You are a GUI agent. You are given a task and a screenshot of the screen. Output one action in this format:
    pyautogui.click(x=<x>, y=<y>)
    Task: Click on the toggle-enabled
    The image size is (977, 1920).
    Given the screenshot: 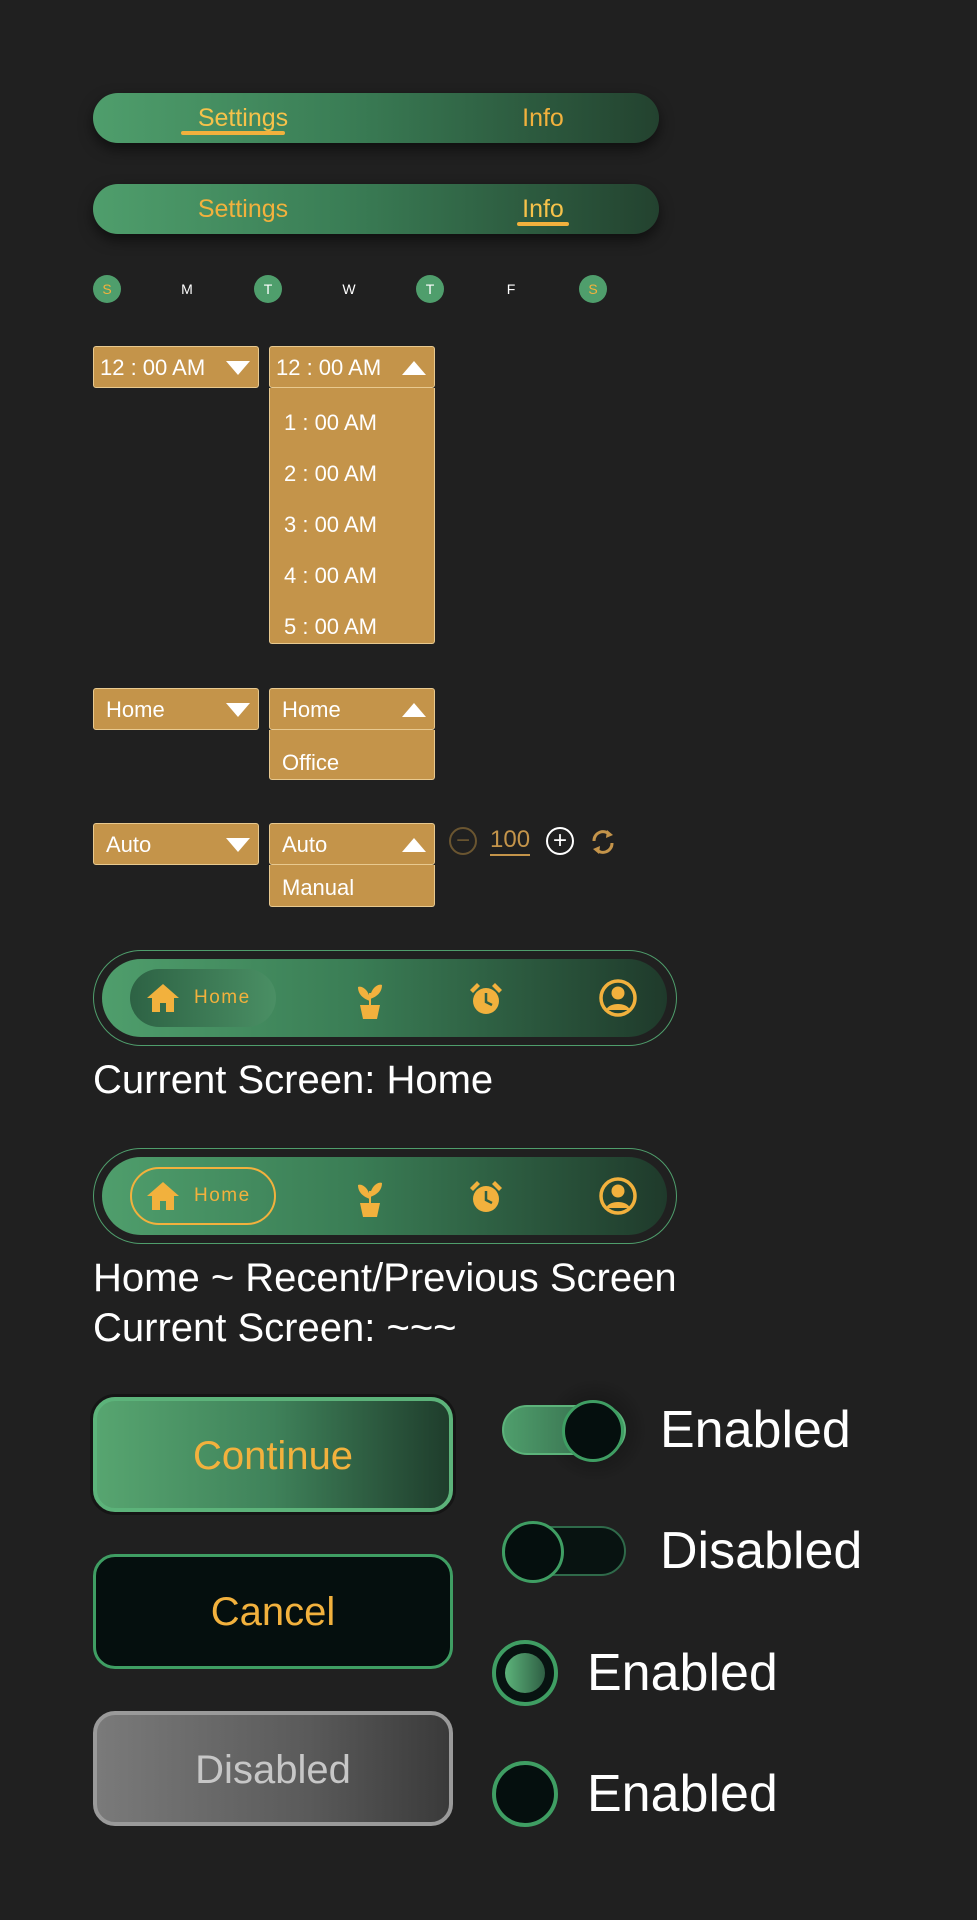 What is the action you would take?
    pyautogui.click(x=564, y=1431)
    